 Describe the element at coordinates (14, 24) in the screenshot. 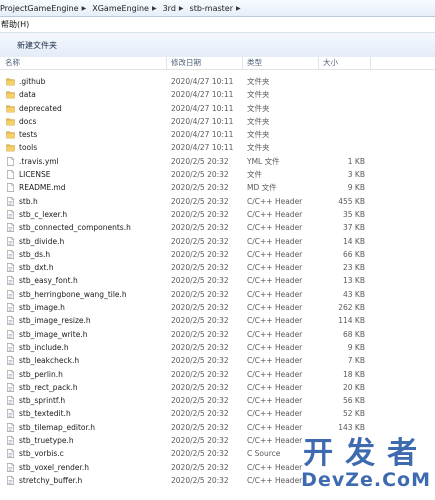

I see `menu-help: 帮助(H)` at that location.